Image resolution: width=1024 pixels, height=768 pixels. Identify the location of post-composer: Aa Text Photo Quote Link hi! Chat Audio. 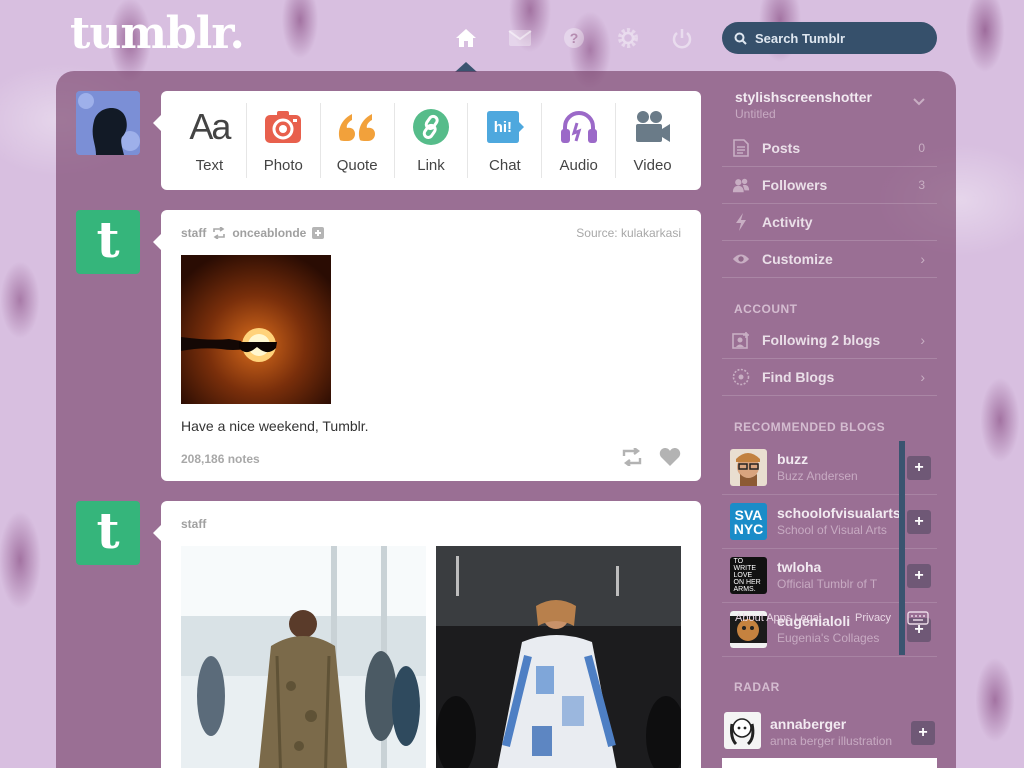
(427, 140).